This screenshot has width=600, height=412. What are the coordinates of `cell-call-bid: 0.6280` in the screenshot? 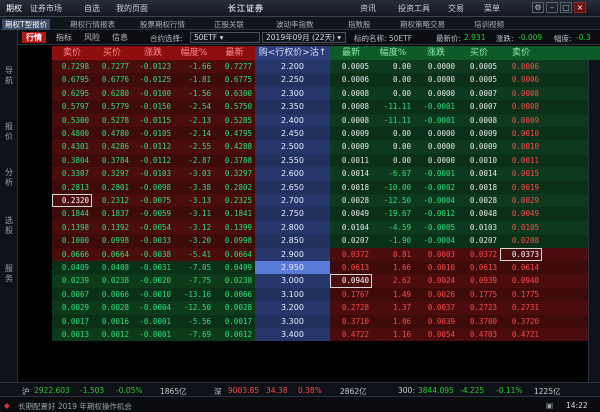 It's located at (112, 93).